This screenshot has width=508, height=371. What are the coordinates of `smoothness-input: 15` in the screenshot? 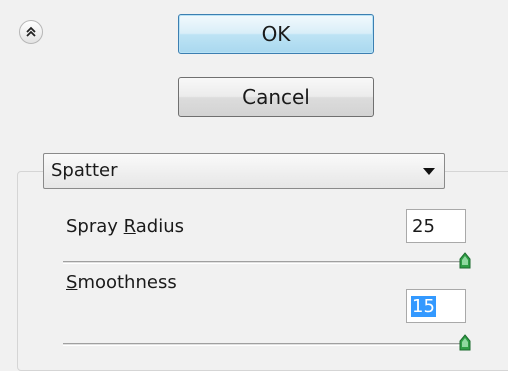 It's located at (436, 306).